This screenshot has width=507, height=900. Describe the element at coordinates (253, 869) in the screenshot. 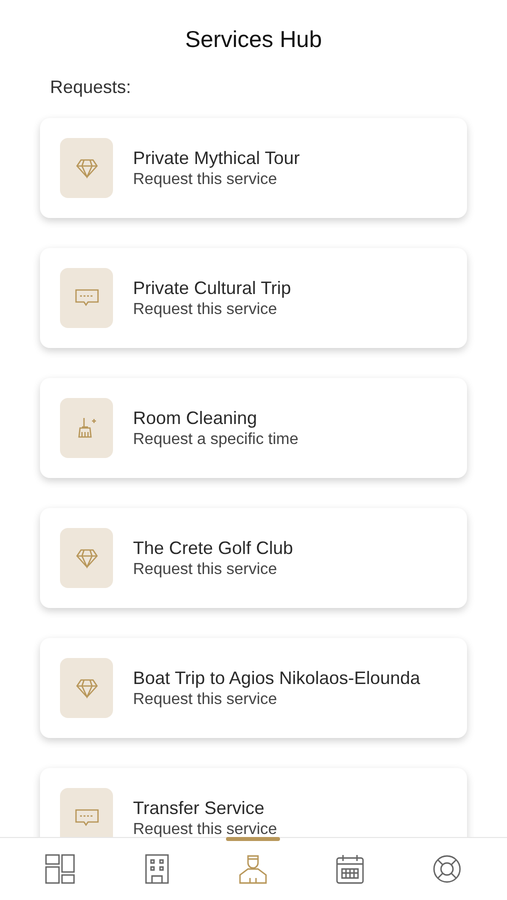

I see `concierge-icon` at that location.